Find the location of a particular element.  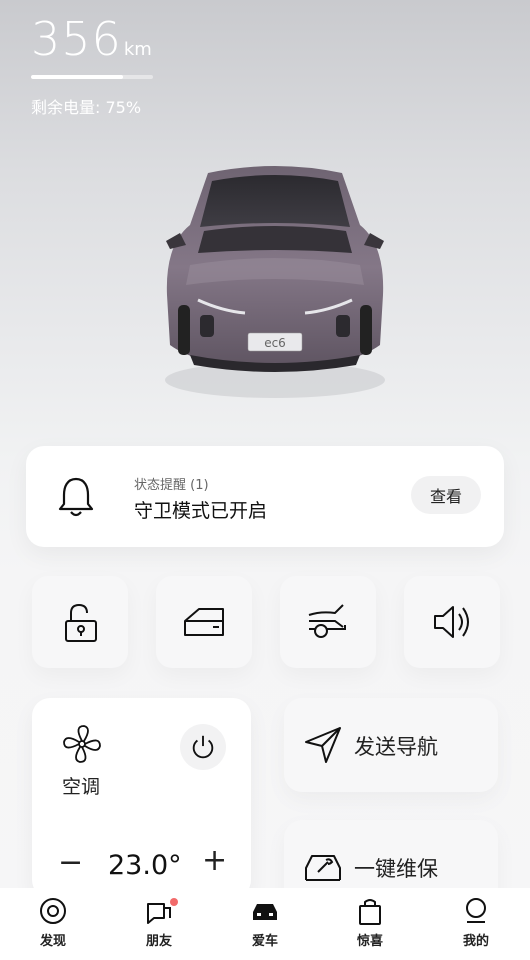

tab-discover: 发现 is located at coordinates (53, 922).